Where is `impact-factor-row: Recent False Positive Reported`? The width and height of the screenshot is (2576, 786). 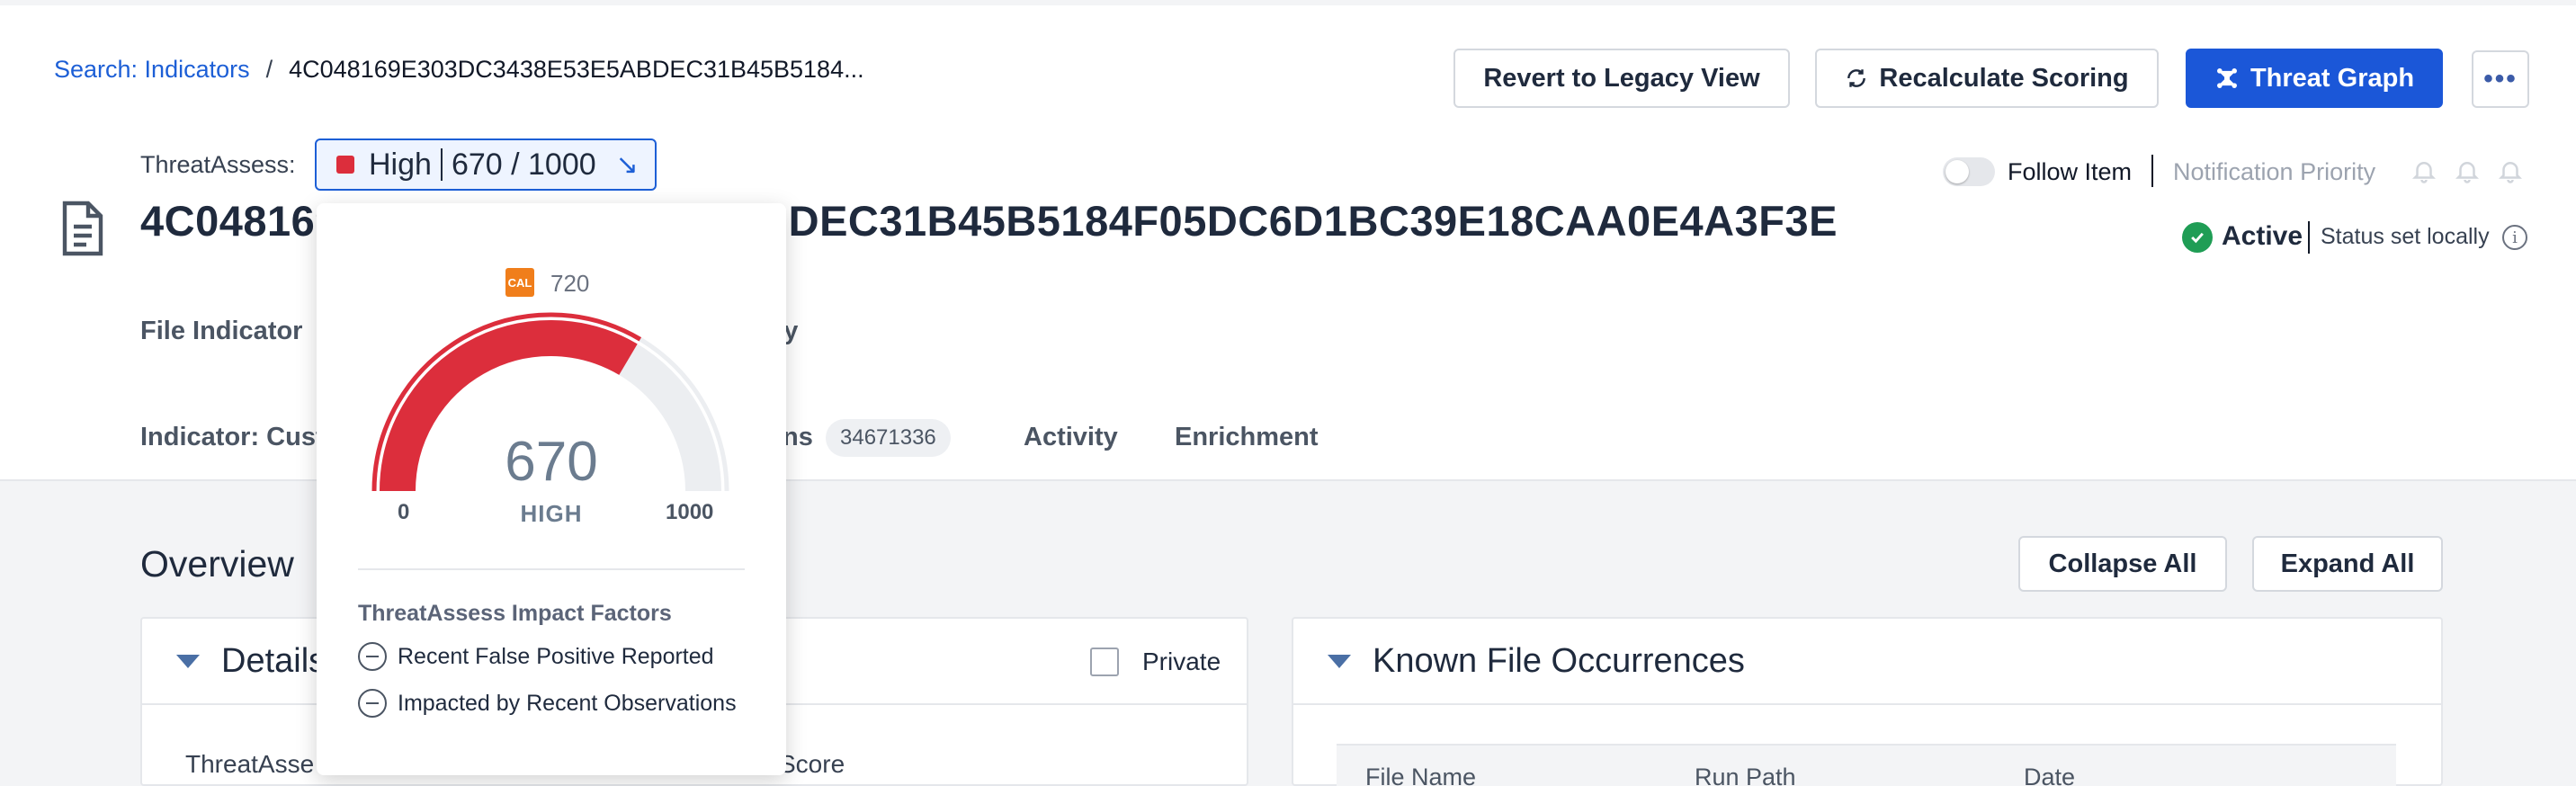 impact-factor-row: Recent False Positive Reported is located at coordinates (536, 656).